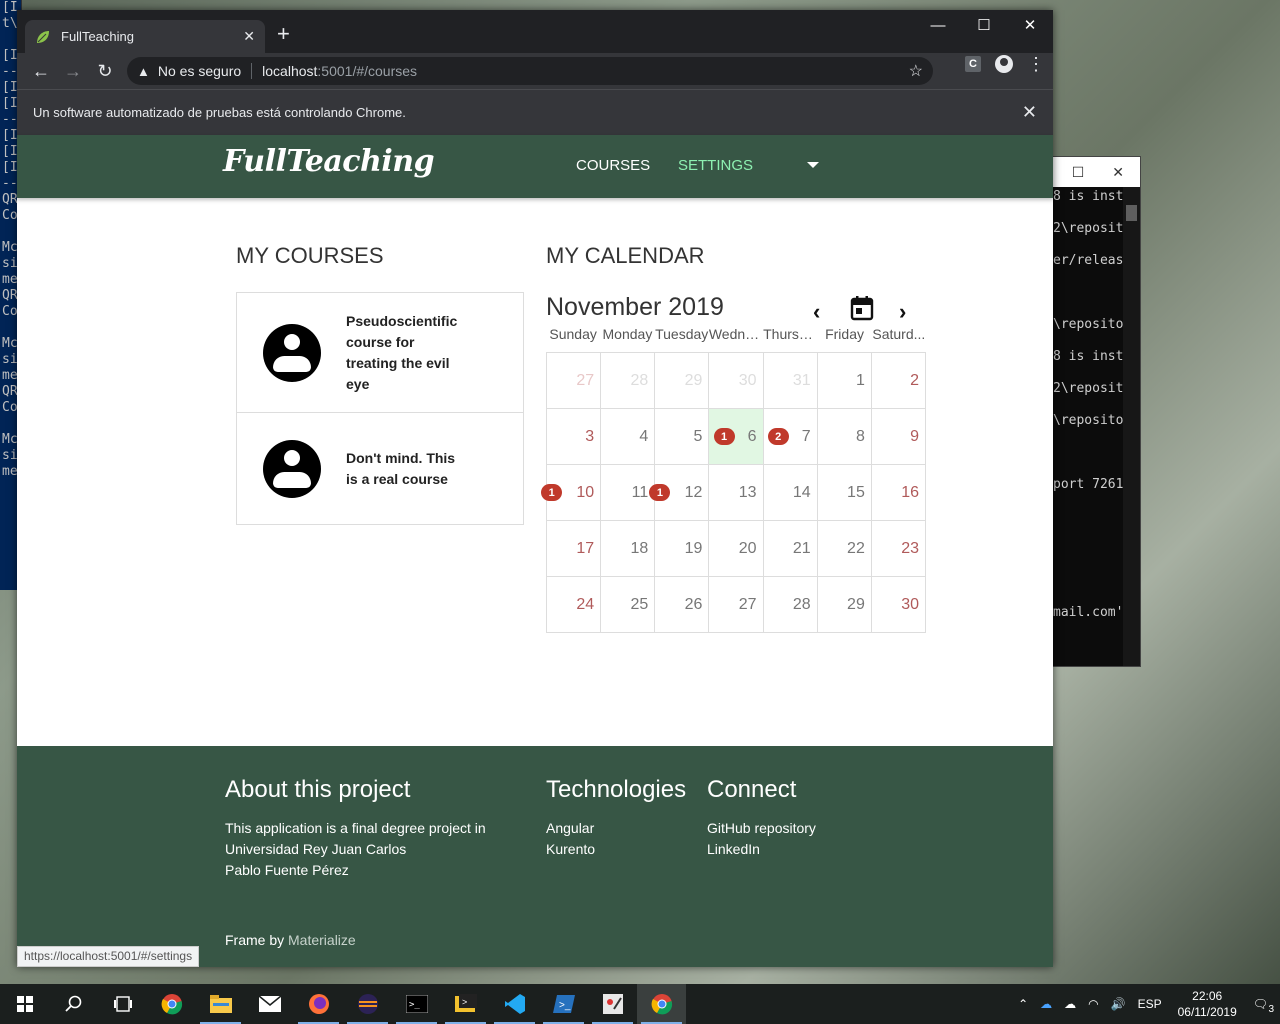 This screenshot has width=1280, height=1024. I want to click on minimize-button: —, so click(938, 25).